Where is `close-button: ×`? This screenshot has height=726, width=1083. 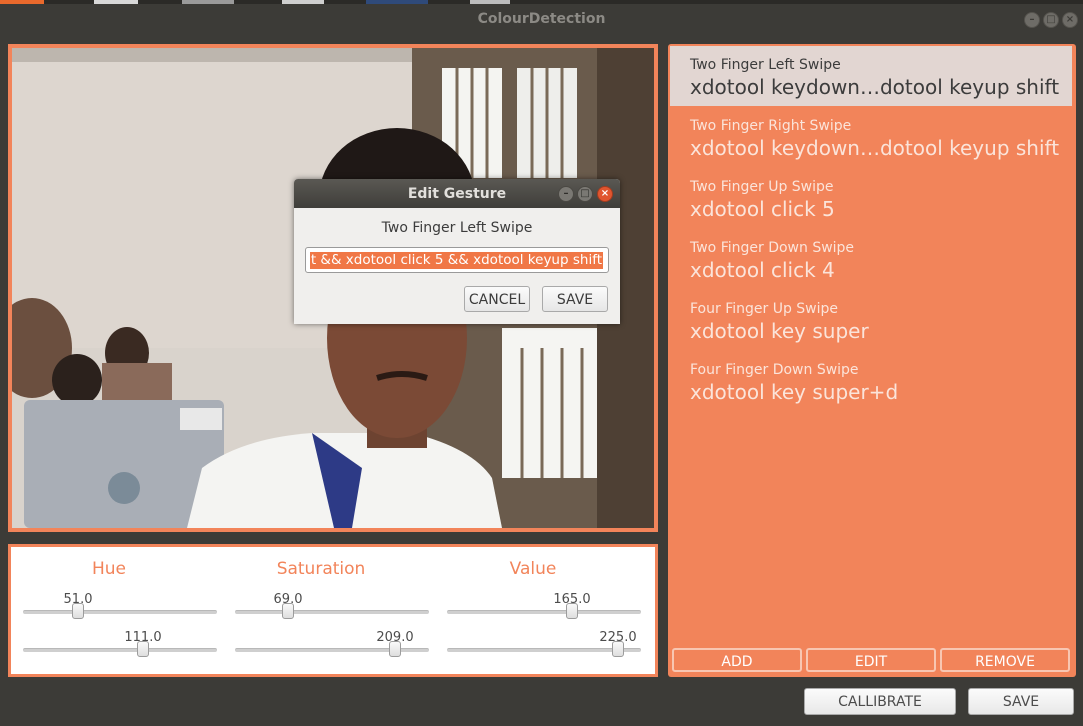 close-button: × is located at coordinates (1070, 20).